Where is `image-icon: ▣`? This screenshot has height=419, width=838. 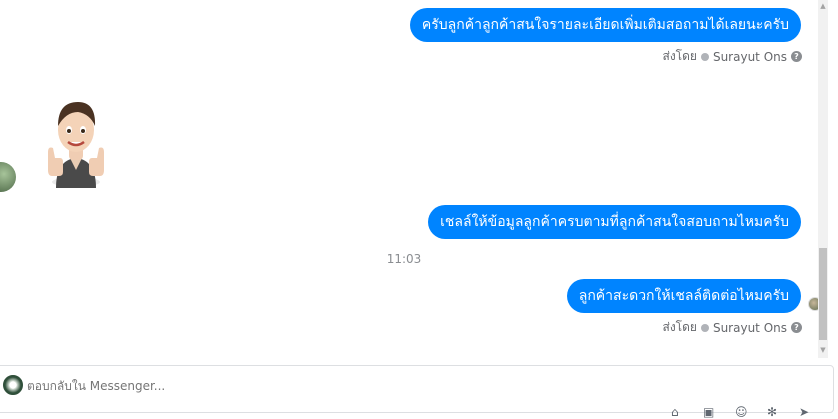 image-icon: ▣ is located at coordinates (710, 412).